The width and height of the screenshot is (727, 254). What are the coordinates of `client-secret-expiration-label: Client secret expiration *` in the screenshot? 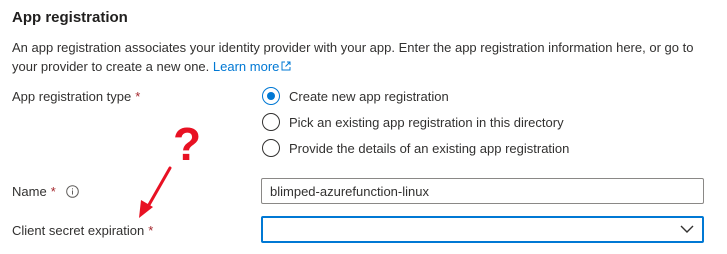 It's located at (82, 230).